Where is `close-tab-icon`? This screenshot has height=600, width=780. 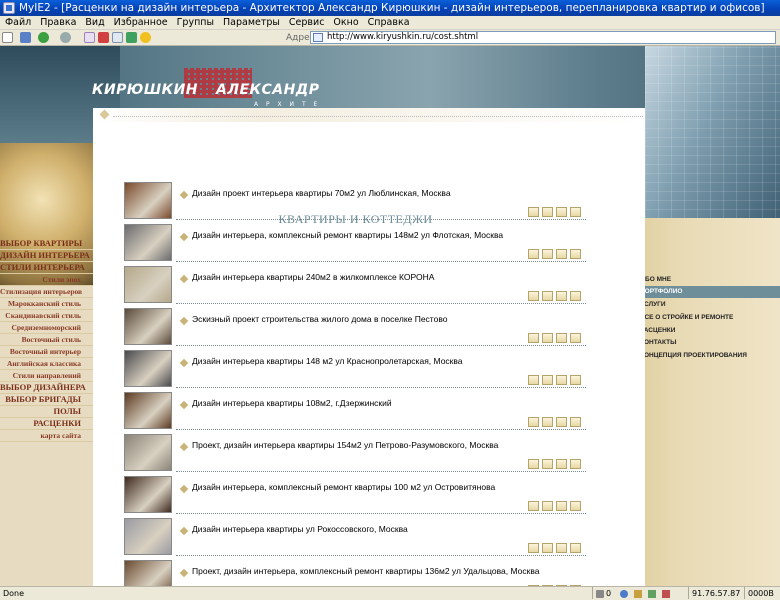 close-tab-icon is located at coordinates (103, 37).